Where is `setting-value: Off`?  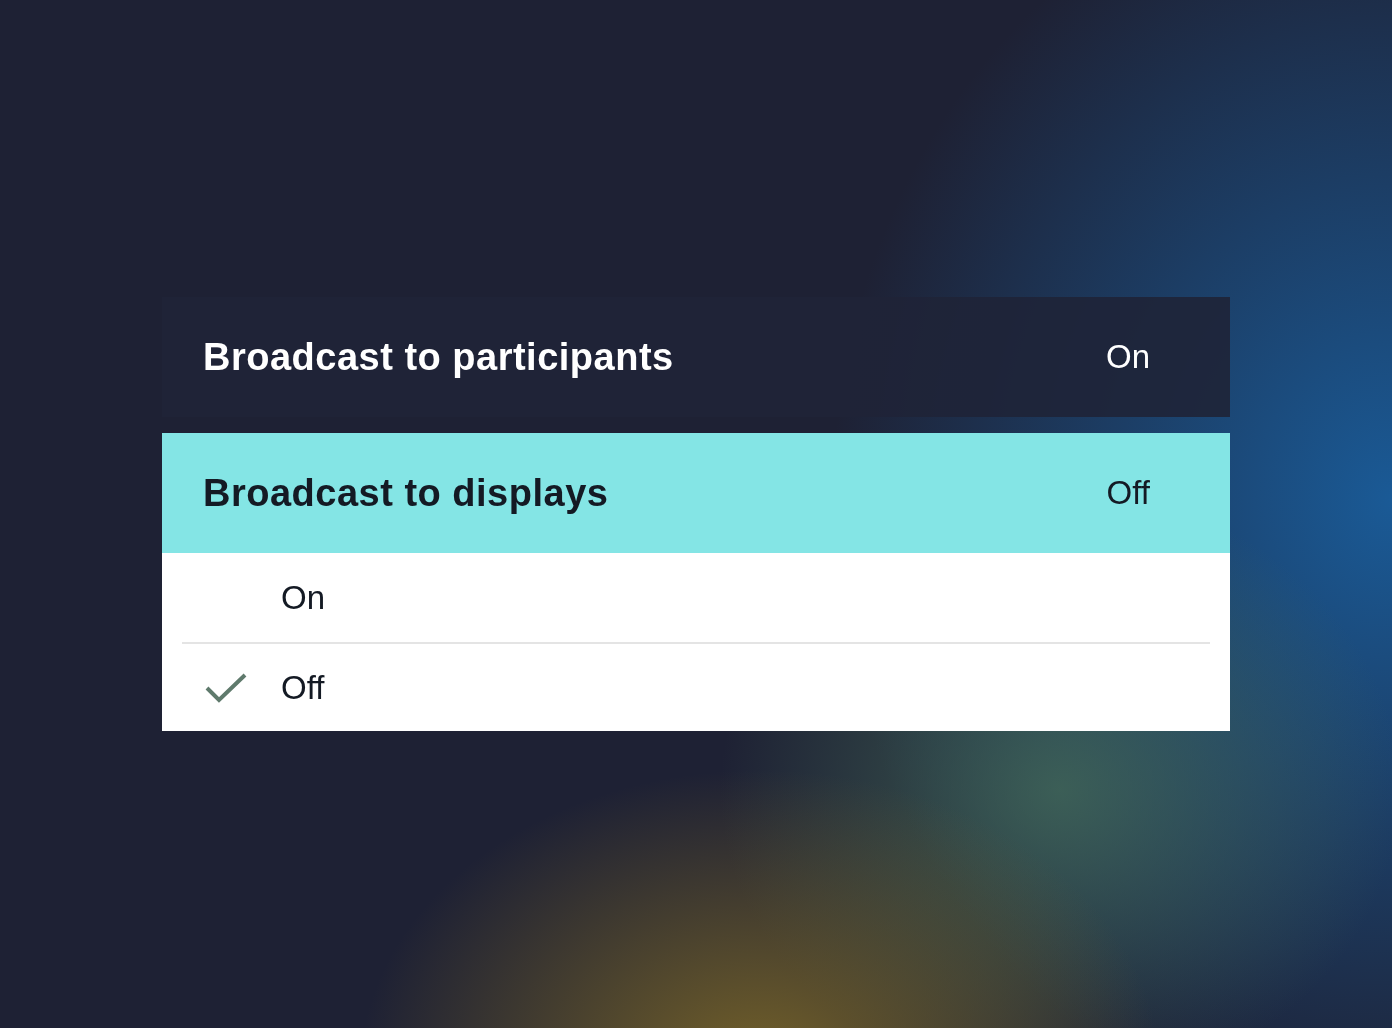 setting-value: Off is located at coordinates (1128, 493).